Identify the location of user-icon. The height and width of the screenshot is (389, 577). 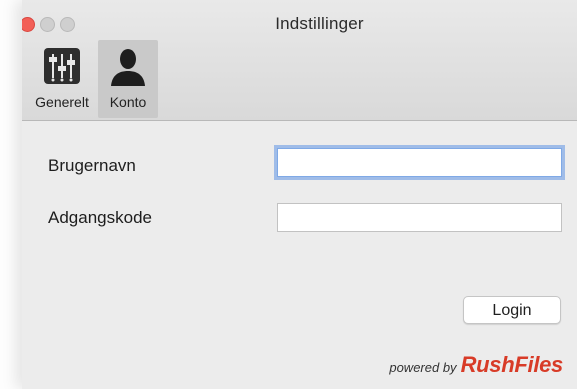
(128, 67).